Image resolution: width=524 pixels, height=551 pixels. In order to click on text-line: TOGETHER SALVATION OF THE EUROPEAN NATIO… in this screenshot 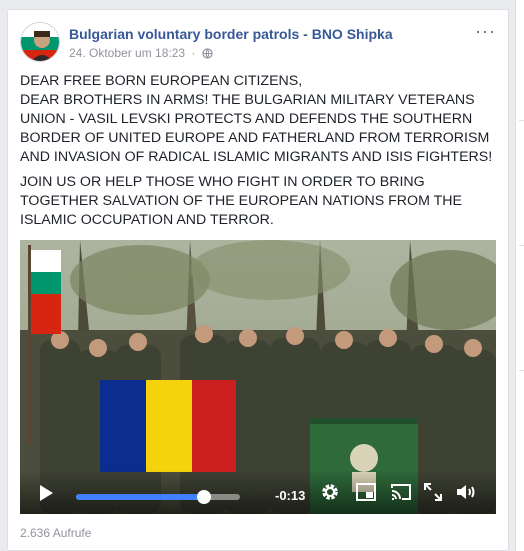, I will do `click(241, 201)`.